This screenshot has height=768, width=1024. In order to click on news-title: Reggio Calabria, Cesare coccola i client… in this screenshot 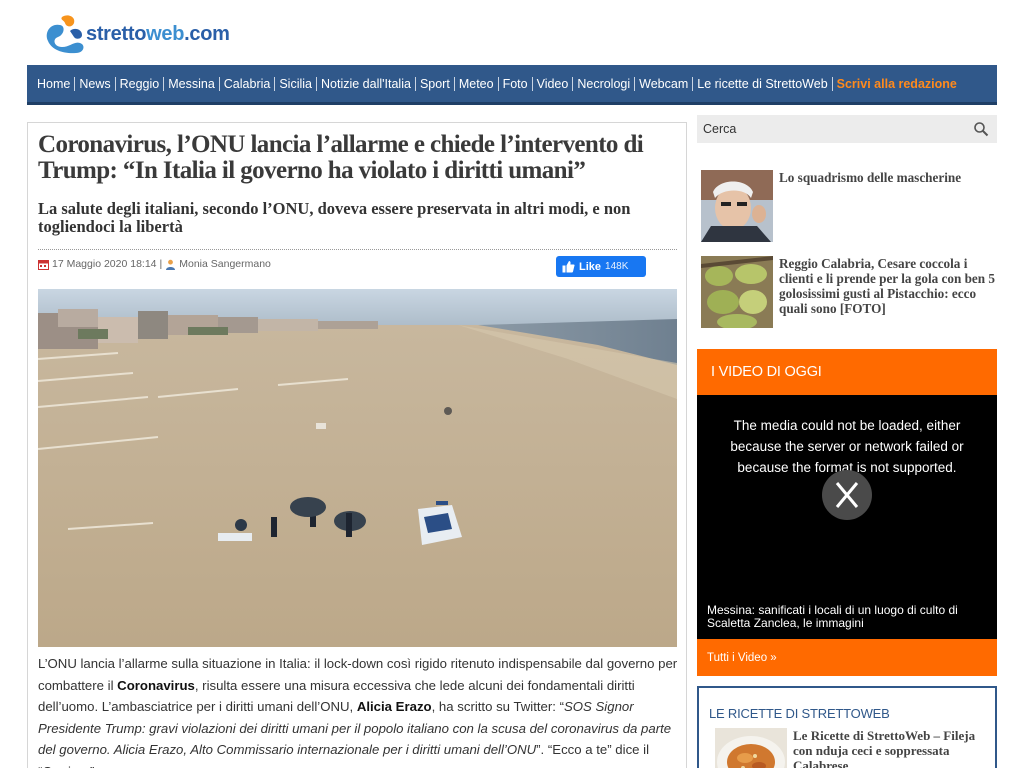, I will do `click(888, 292)`.